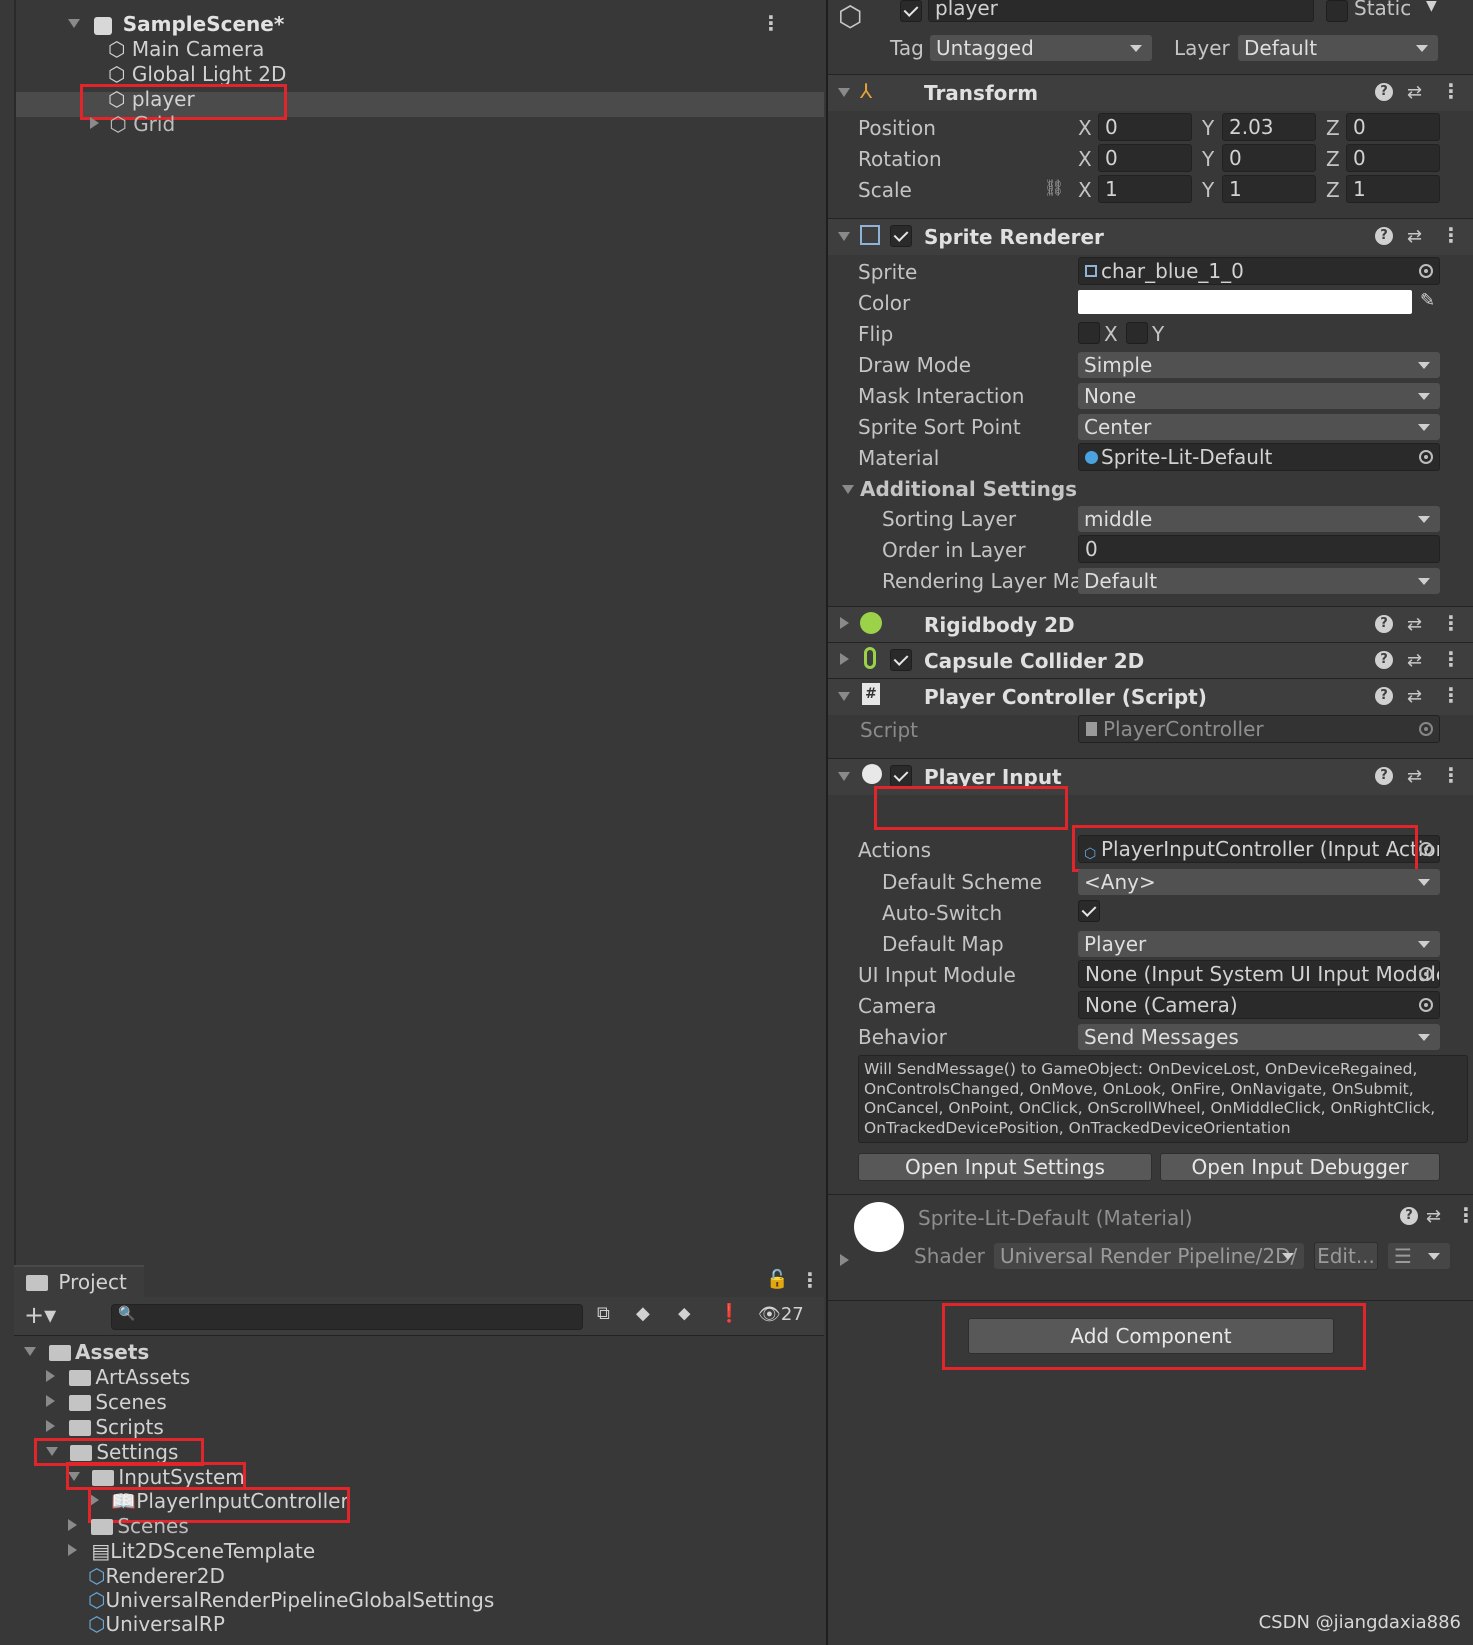 The width and height of the screenshot is (1473, 1645). Describe the element at coordinates (1089, 911) in the screenshot. I see `auto-switch-checkbox` at that location.